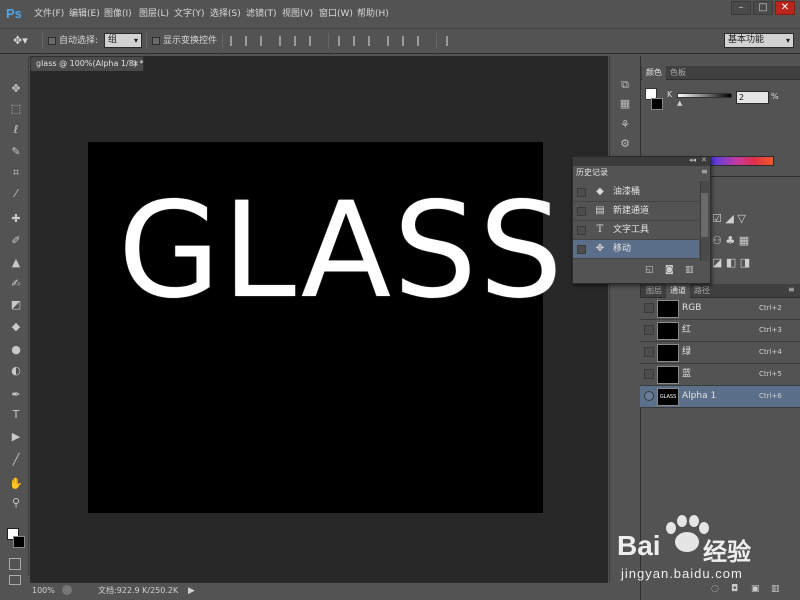 Image resolution: width=800 pixels, height=600 pixels. What do you see at coordinates (373, 41) in the screenshot?
I see `distribute-bottom-icon` at bounding box center [373, 41].